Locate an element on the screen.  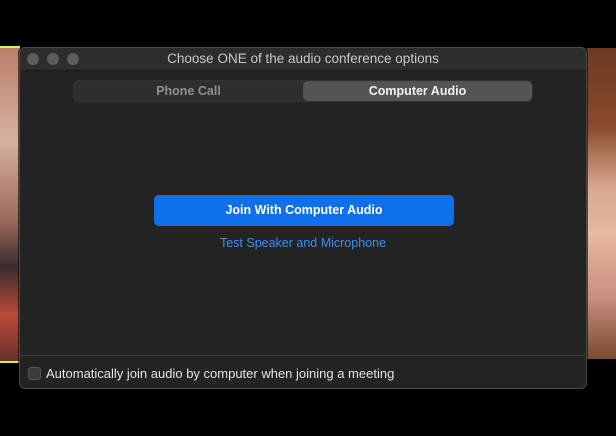
audio-mode-tabs: Phone Call Computer Audio is located at coordinates (303, 91).